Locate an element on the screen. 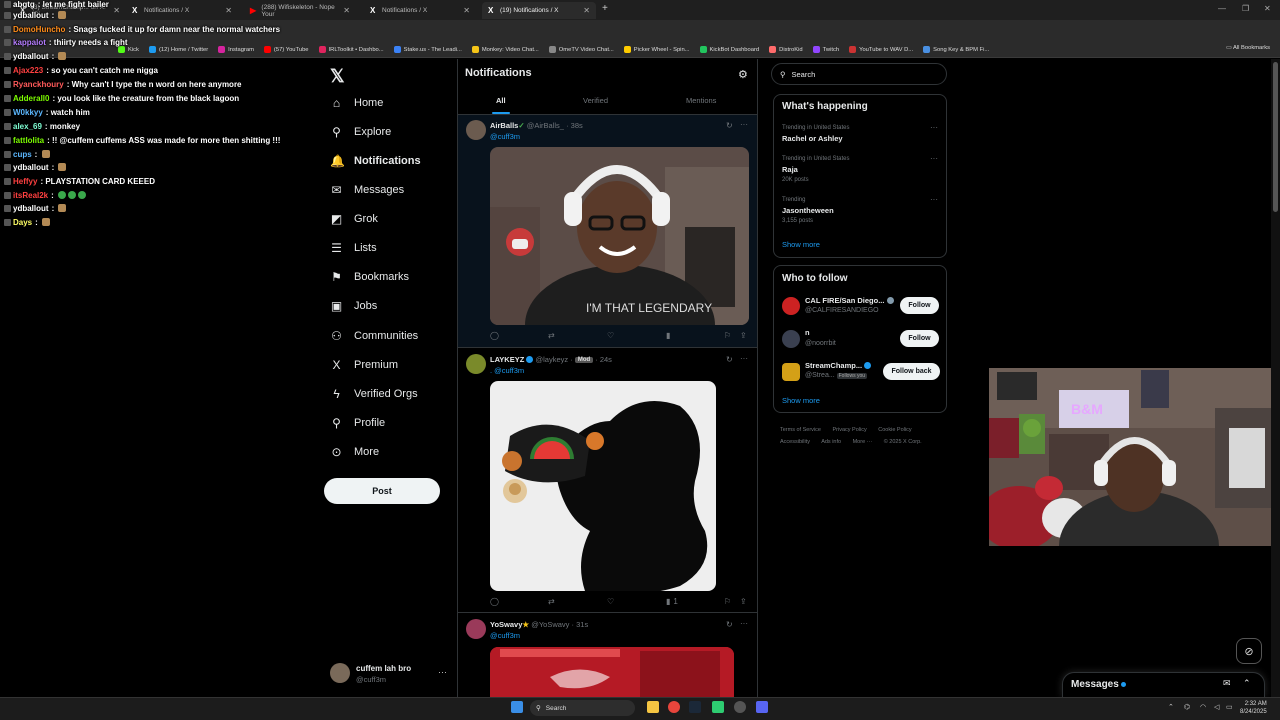 The image size is (1280, 720). post-reply-mention: . @cuff3m is located at coordinates (507, 370).